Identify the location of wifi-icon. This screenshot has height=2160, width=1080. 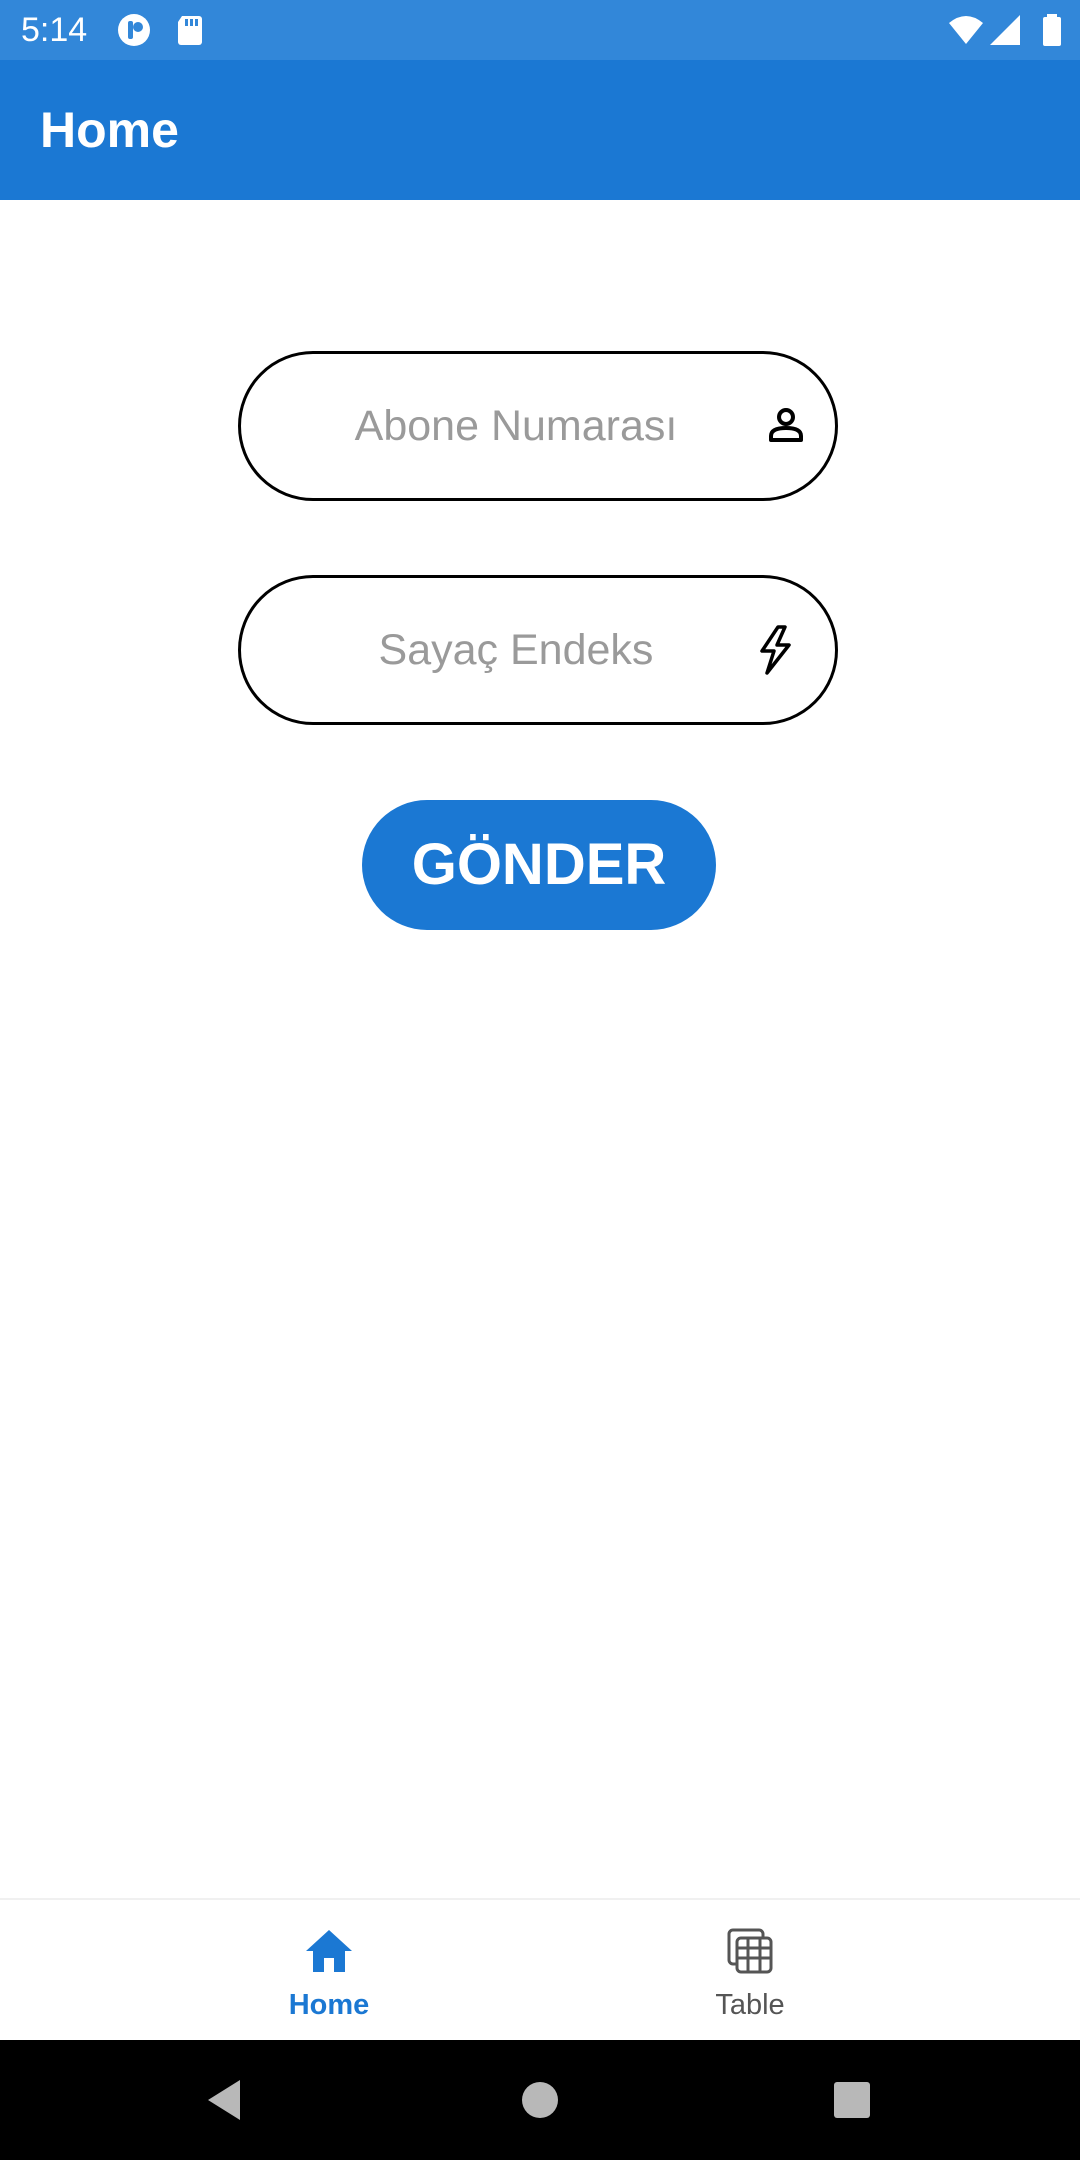
(966, 30).